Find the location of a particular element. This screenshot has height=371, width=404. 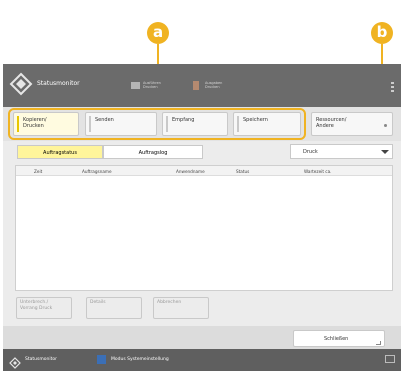

system-bar: Statusmonitor Modus Systemeinstellung is located at coordinates (202, 360).